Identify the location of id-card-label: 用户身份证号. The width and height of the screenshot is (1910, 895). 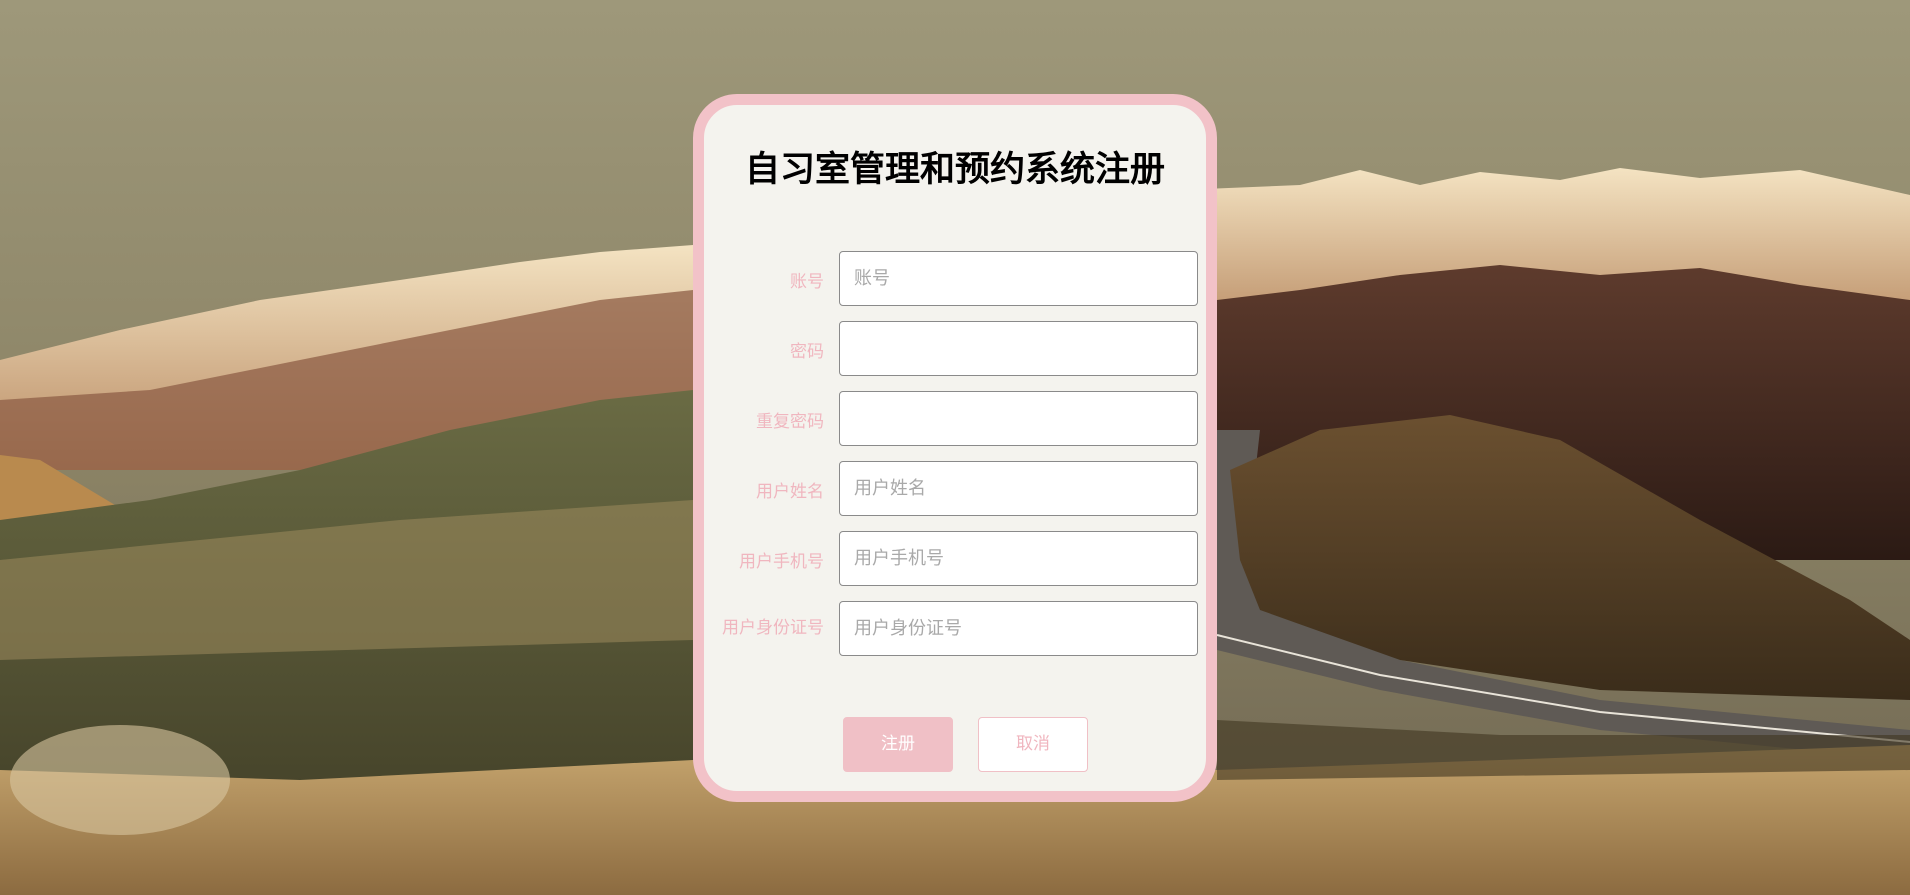
(773, 628).